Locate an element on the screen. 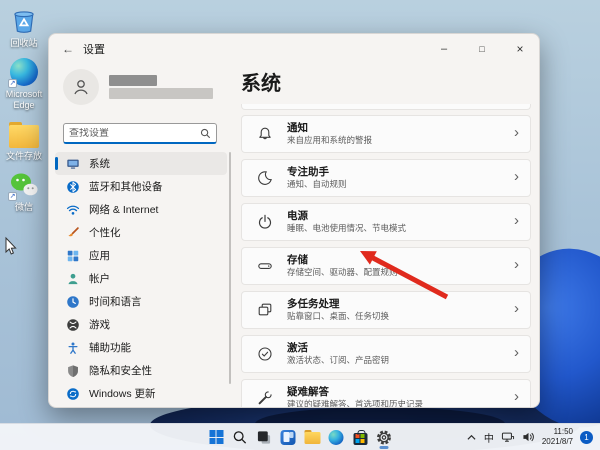 The image size is (600, 450). sidebar-item-label: 隐私和安全性 is located at coordinates (120, 371).